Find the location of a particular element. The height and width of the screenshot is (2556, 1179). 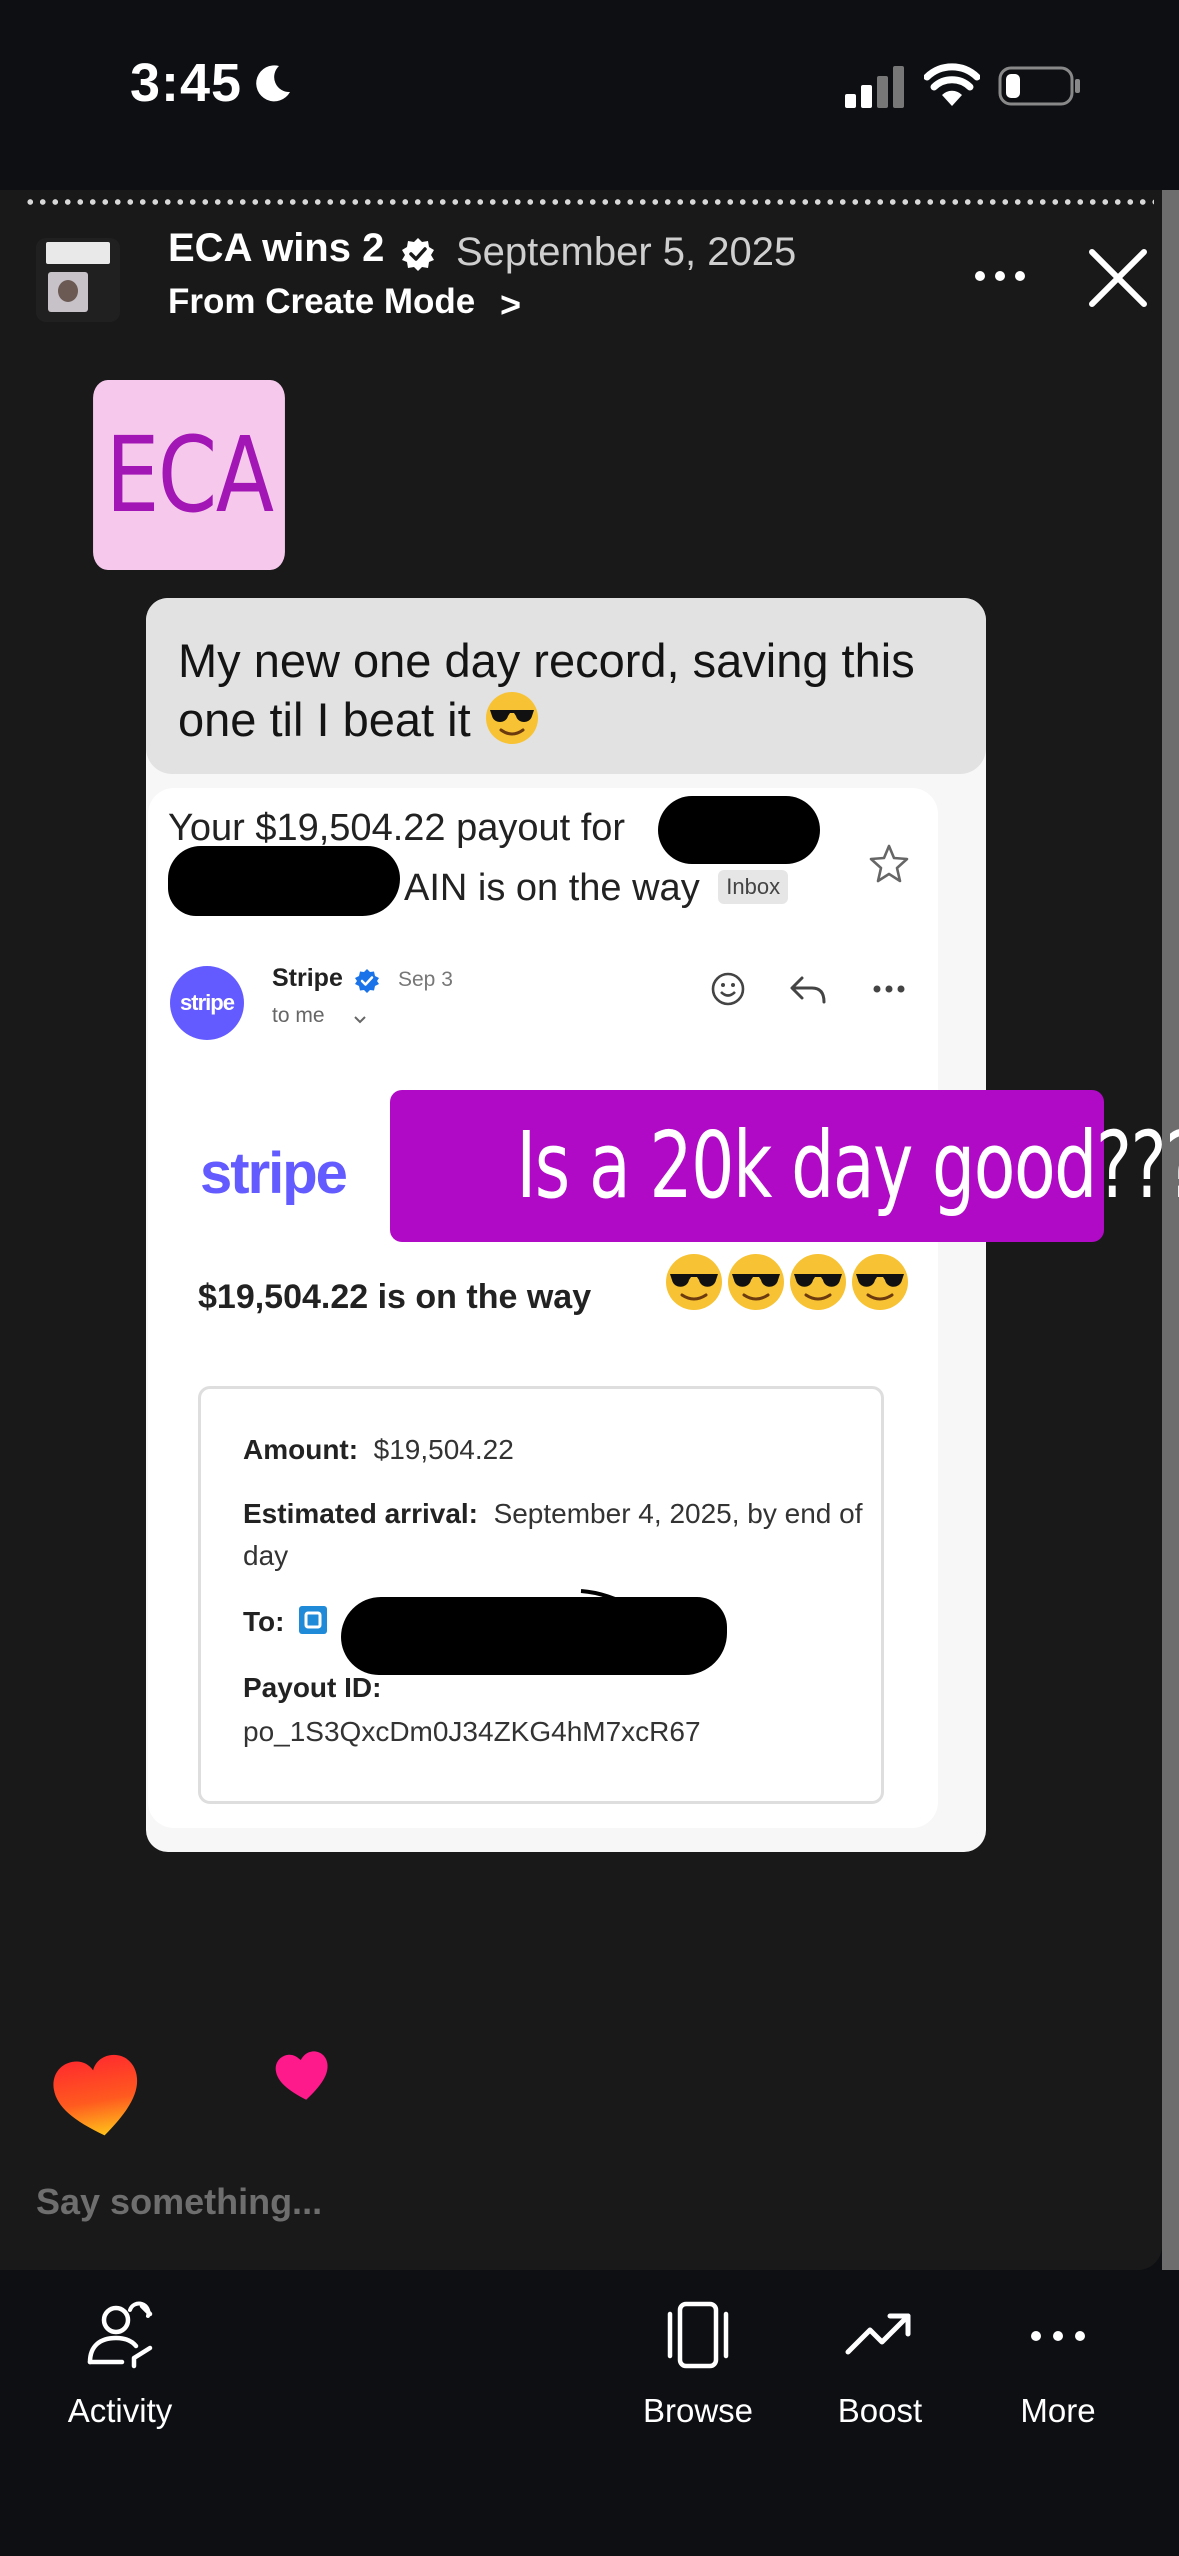

moon-icon is located at coordinates (273, 83).